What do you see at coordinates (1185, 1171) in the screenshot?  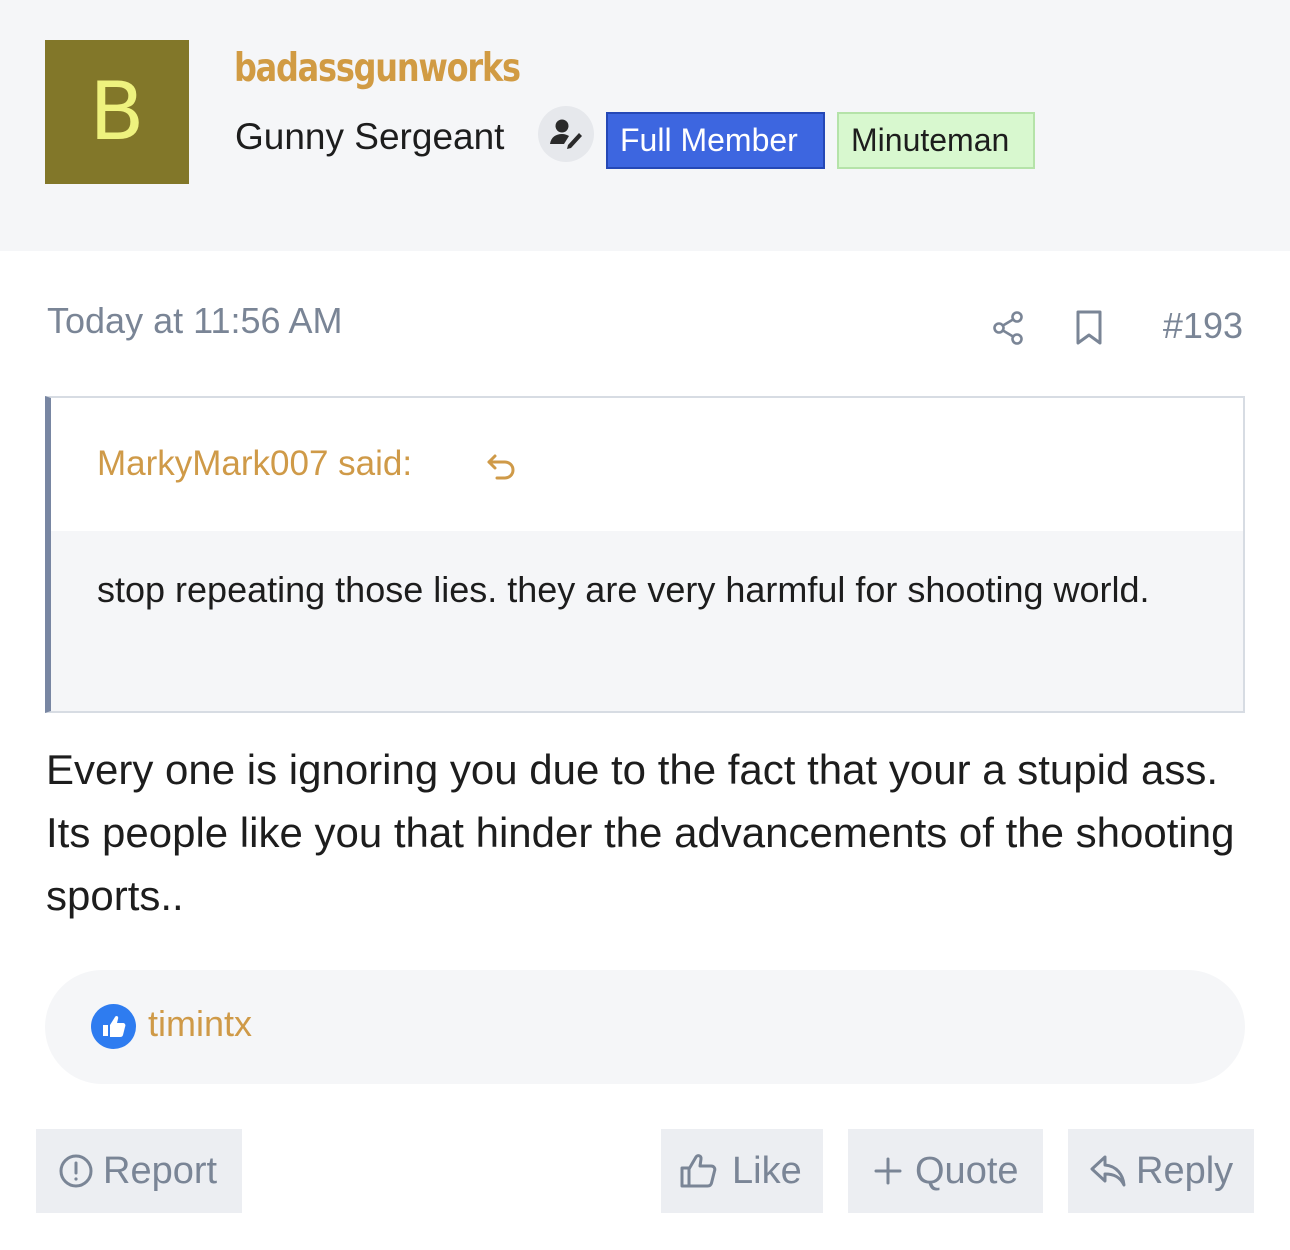 I see `reply-label: Reply` at bounding box center [1185, 1171].